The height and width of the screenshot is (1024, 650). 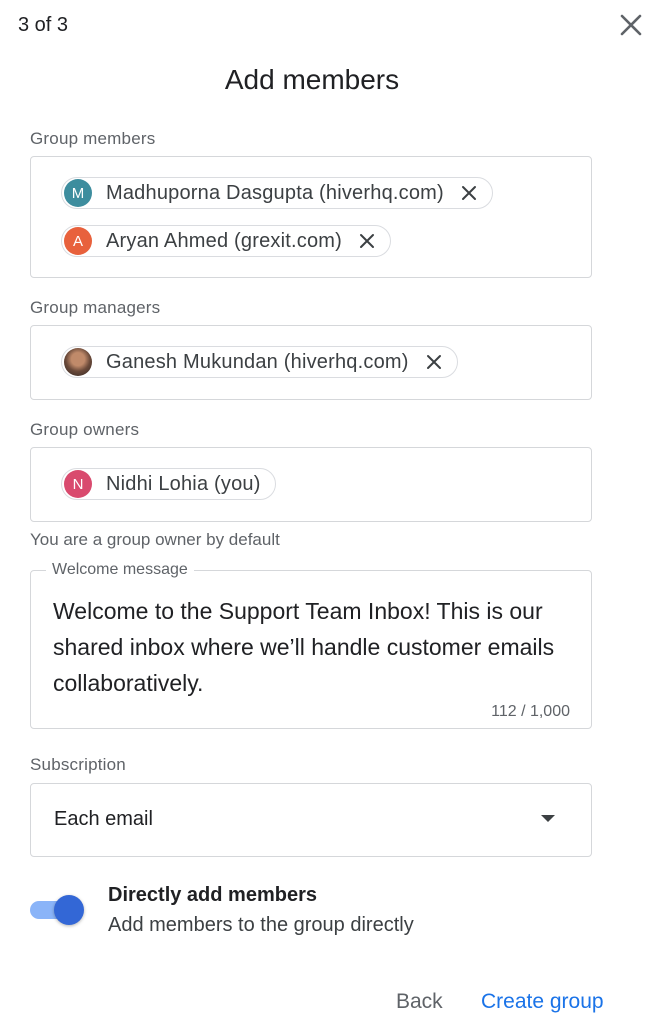 What do you see at coordinates (85, 429) in the screenshot?
I see `group-owners-label: Group owners` at bounding box center [85, 429].